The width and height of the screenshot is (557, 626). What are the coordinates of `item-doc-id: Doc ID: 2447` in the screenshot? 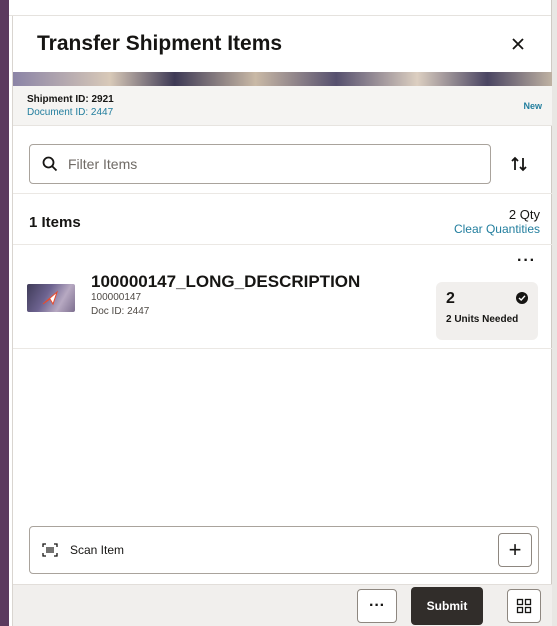 It's located at (120, 311).